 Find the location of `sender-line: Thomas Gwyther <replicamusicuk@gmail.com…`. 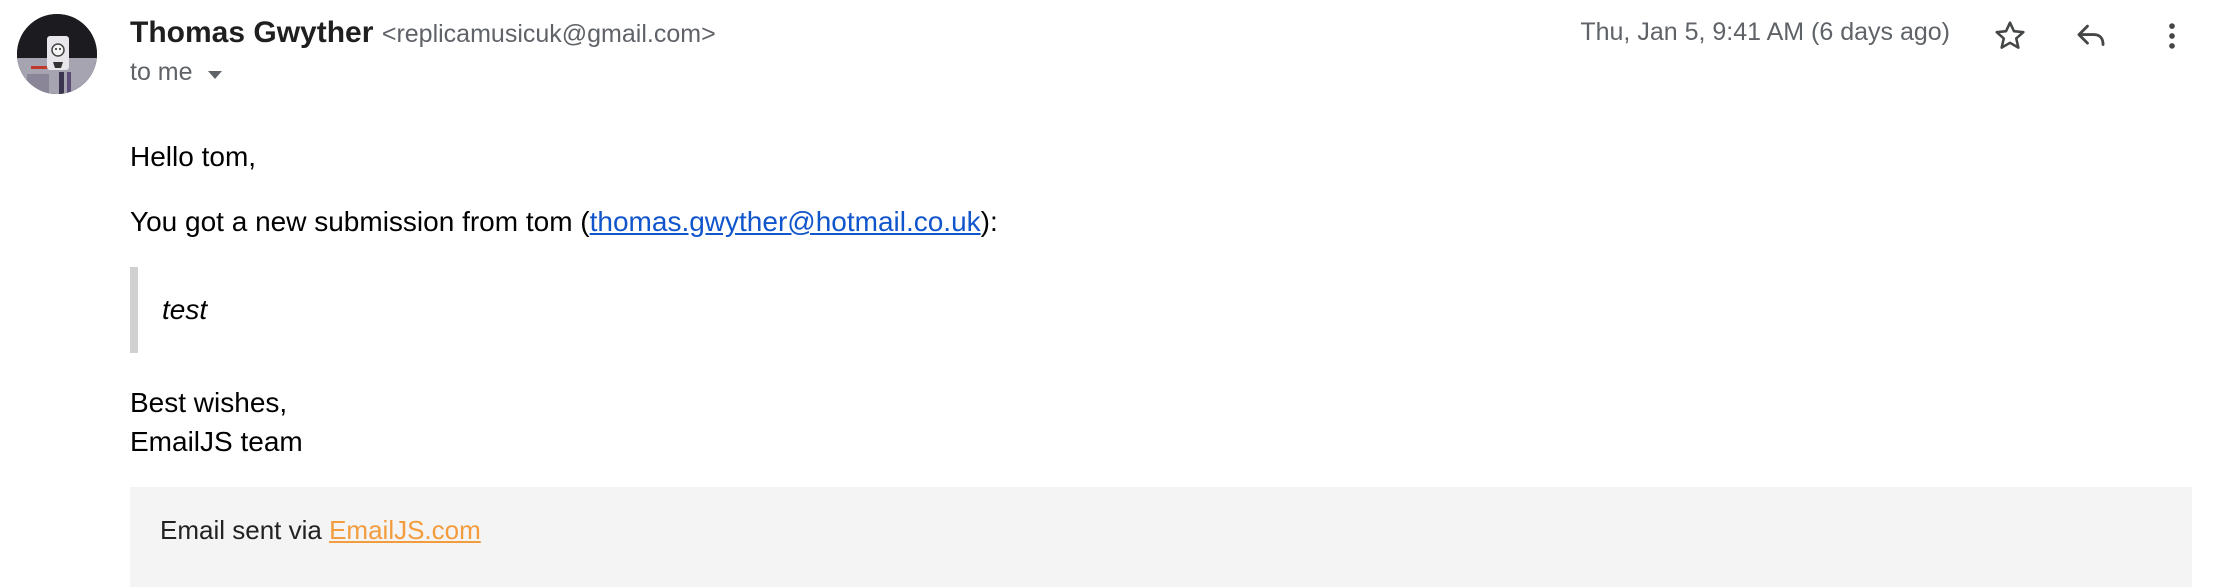

sender-line: Thomas Gwyther <replicamusicuk@gmail.com… is located at coordinates (423, 33).